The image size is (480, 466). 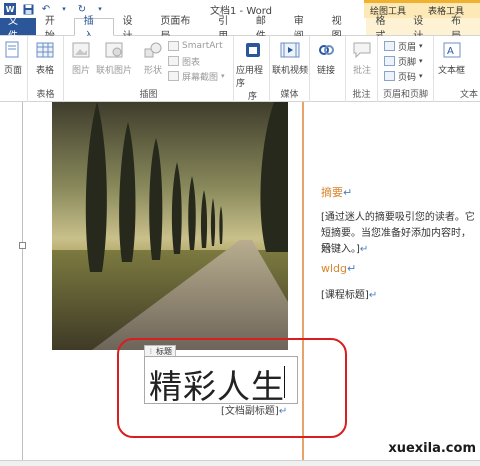 What do you see at coordinates (389, 76) in the screenshot?
I see `page-number-icon` at bounding box center [389, 76].